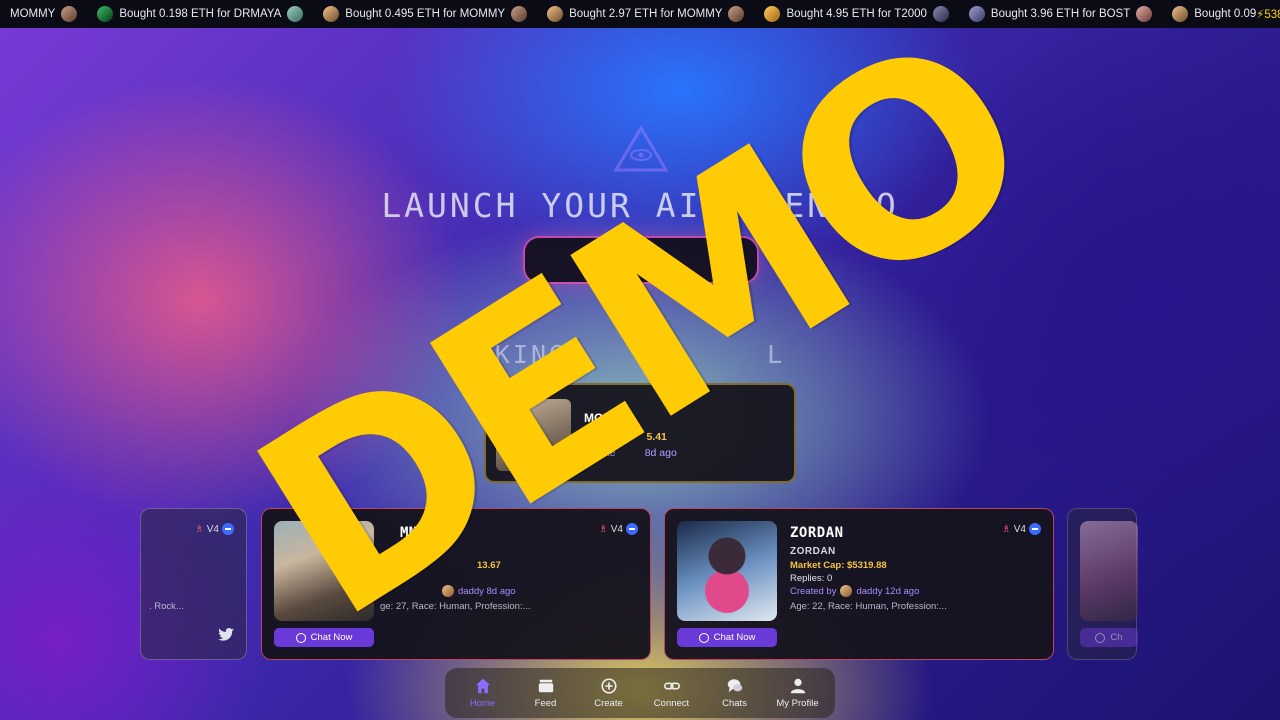  I want to click on twitter-icon, so click(226, 634).